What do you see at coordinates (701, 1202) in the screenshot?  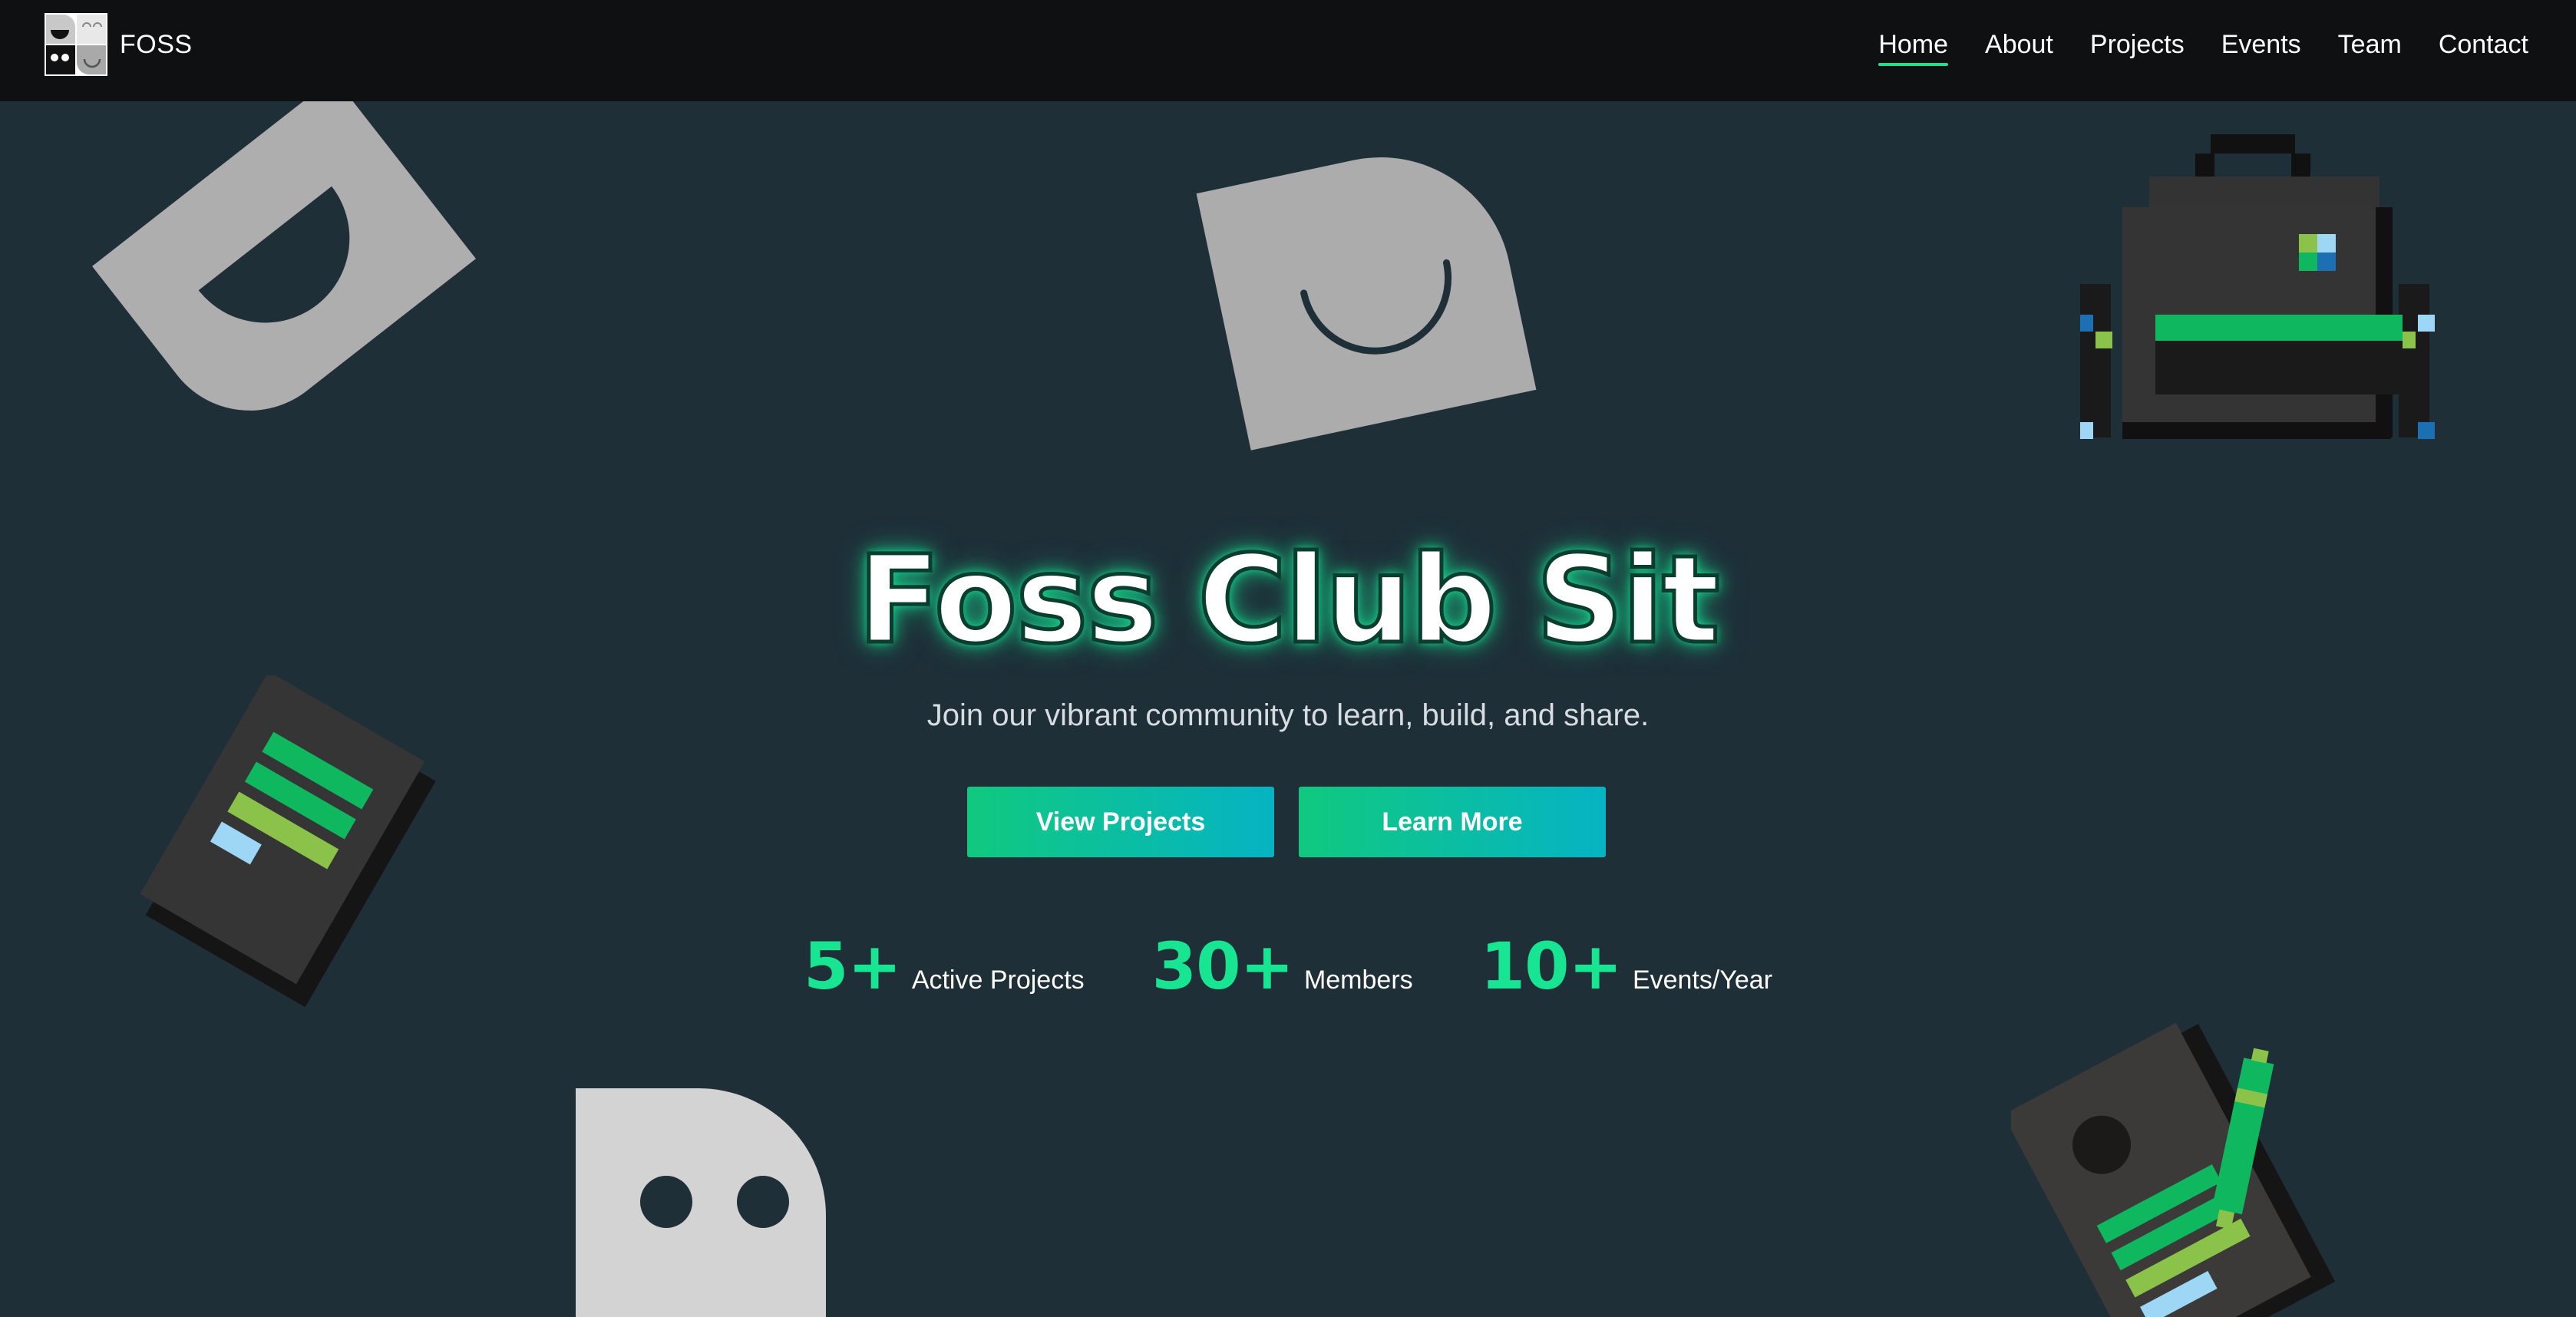 I see `eyes-face-icon` at bounding box center [701, 1202].